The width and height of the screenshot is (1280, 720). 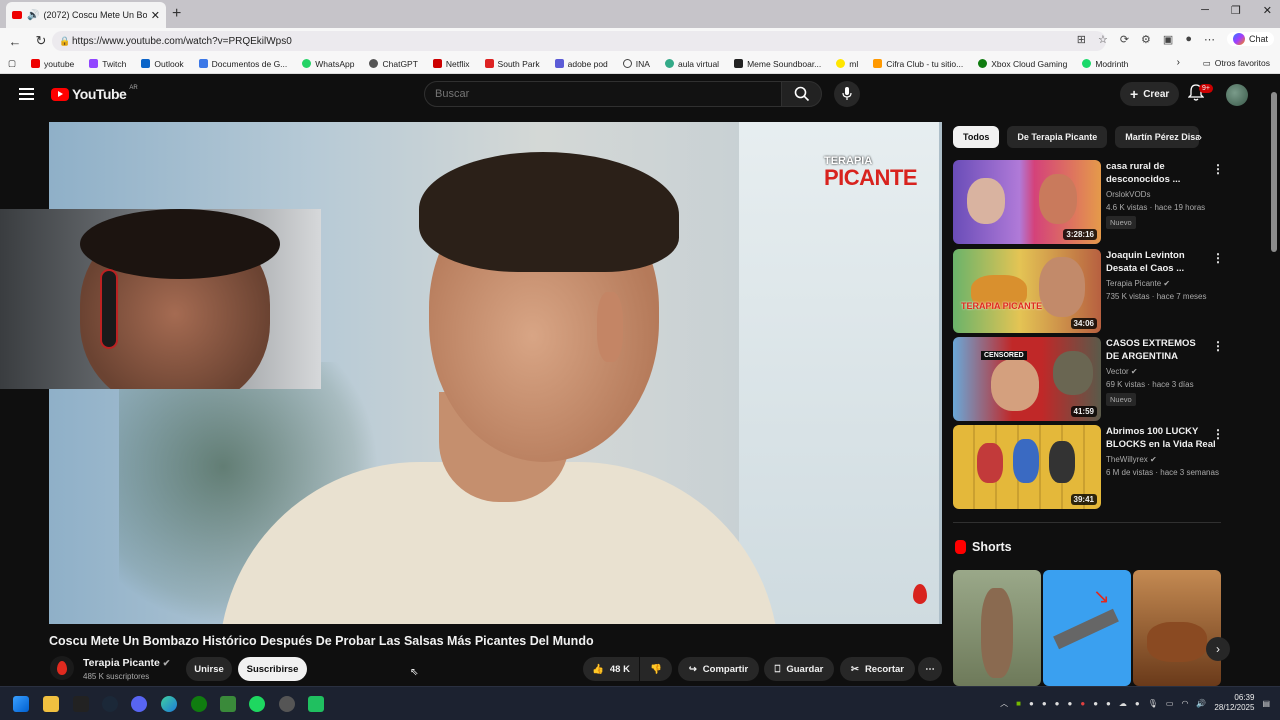 I want to click on bookmark-youtube: youtube, so click(x=52, y=64).